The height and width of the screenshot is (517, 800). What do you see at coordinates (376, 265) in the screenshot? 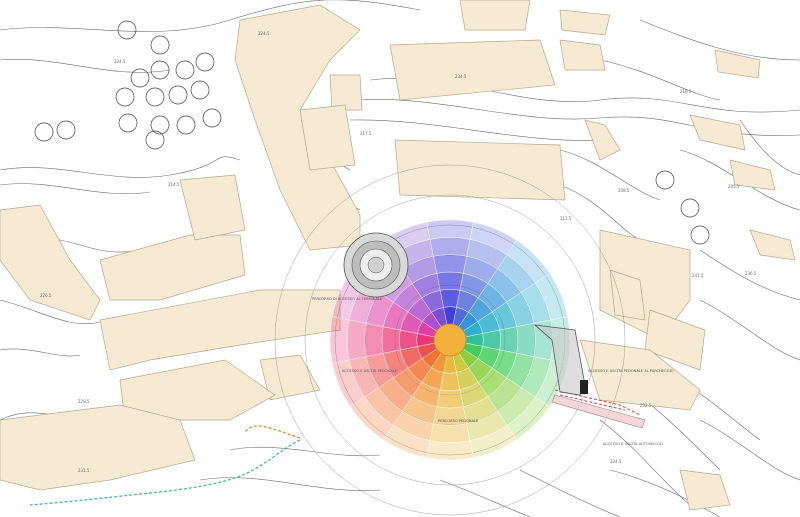
I see `terminal-rotunda` at bounding box center [376, 265].